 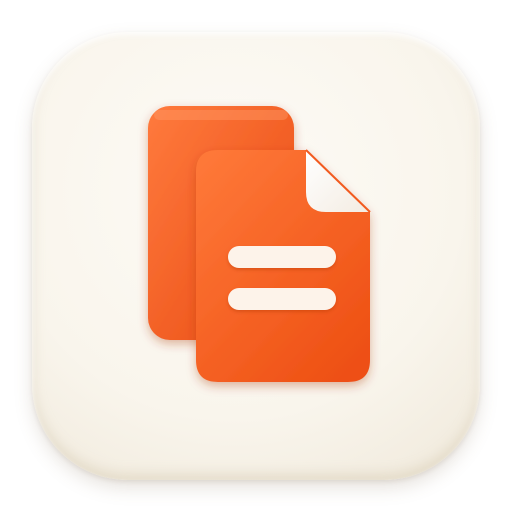 What do you see at coordinates (338, 181) in the screenshot?
I see `folded-corner` at bounding box center [338, 181].